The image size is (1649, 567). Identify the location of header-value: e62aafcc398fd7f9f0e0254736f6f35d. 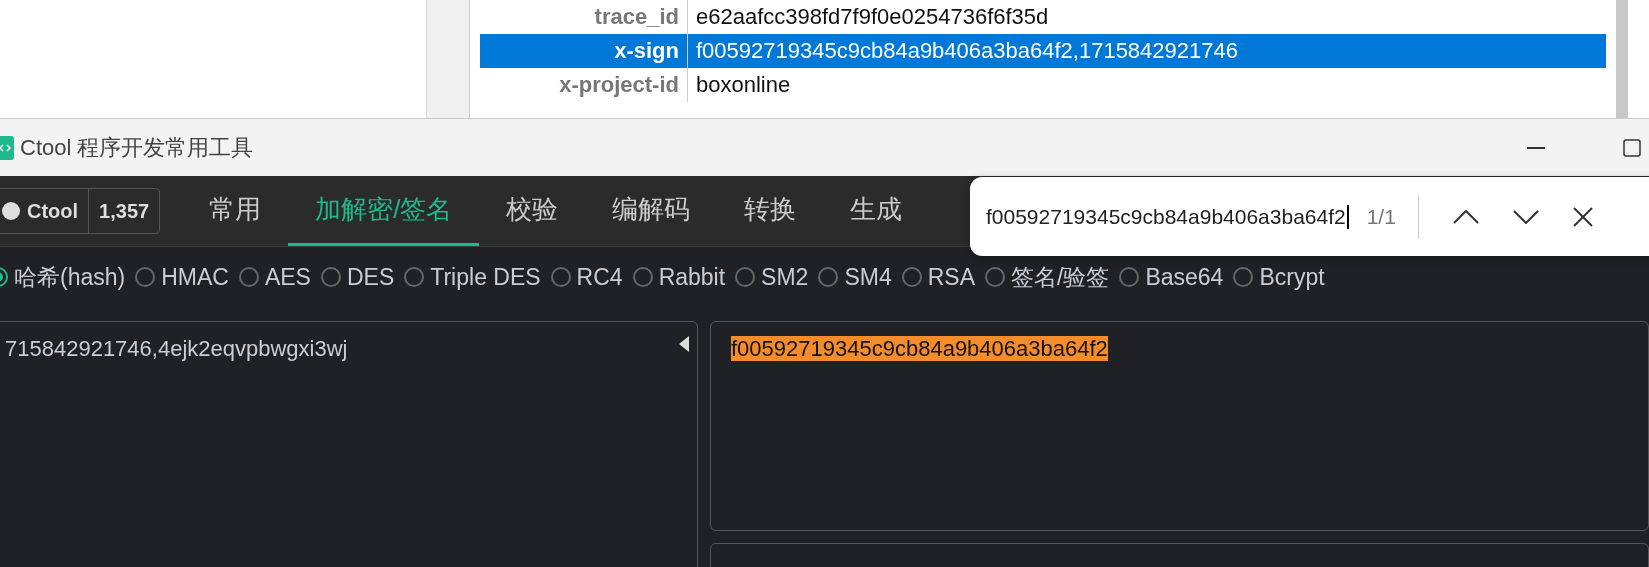
(872, 17).